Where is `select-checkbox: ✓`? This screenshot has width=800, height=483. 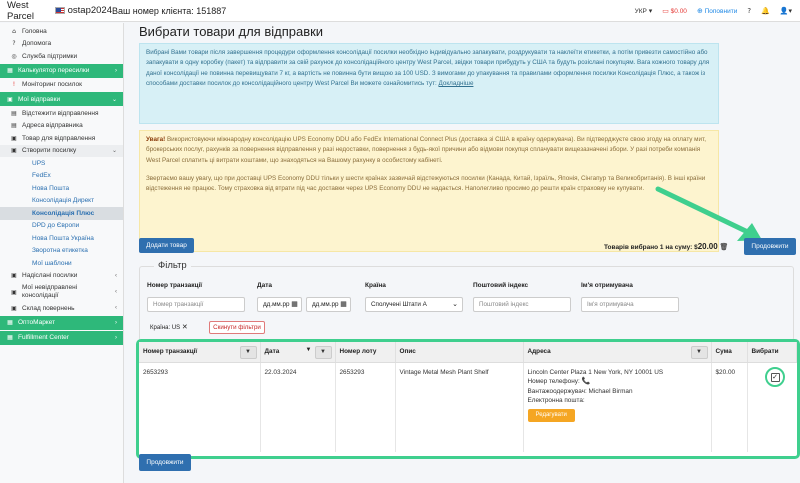 select-checkbox: ✓ is located at coordinates (775, 377).